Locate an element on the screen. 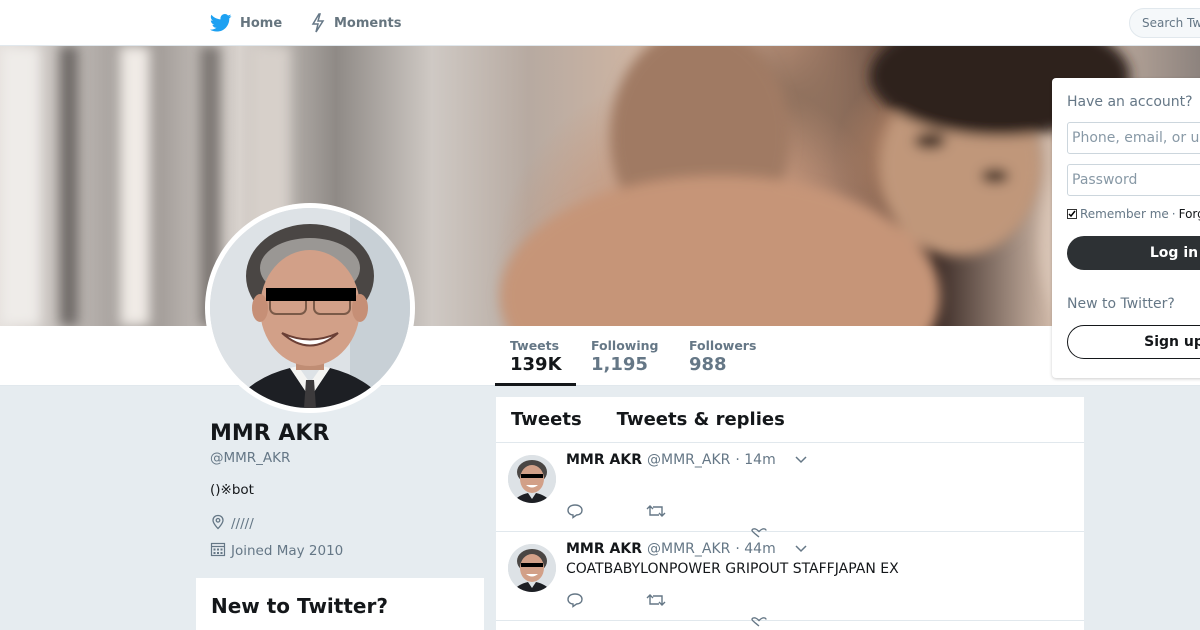  tab-tweets: Tweets is located at coordinates (546, 419).